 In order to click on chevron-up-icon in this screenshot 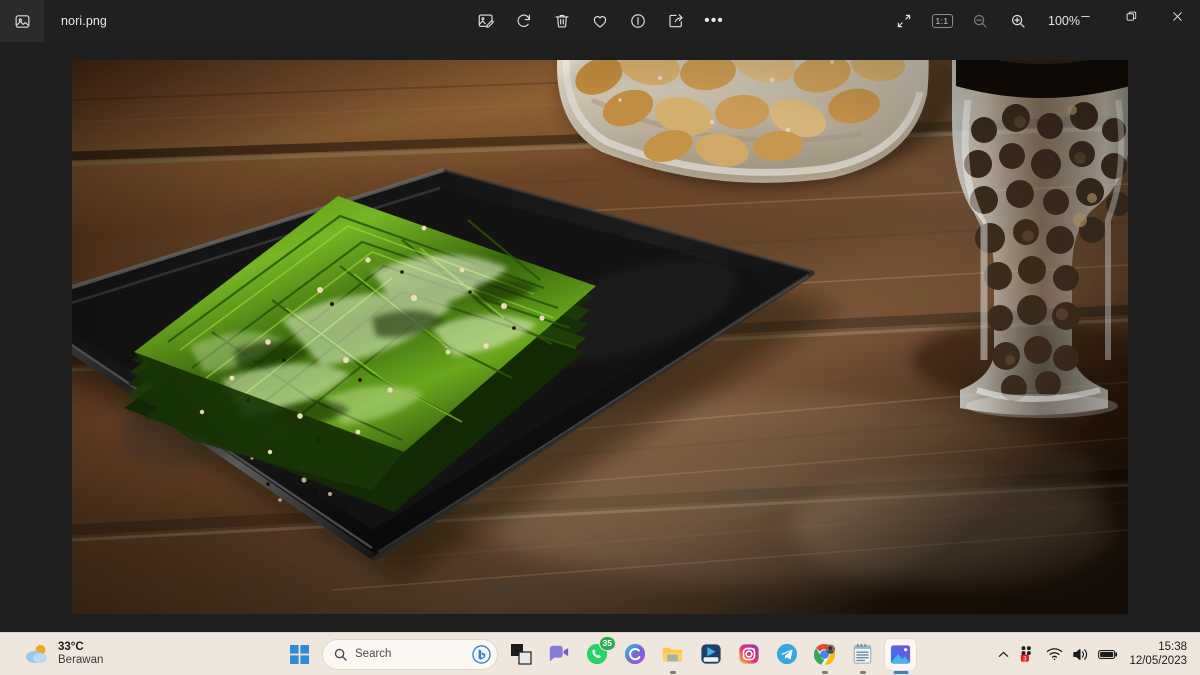, I will do `click(1004, 654)`.